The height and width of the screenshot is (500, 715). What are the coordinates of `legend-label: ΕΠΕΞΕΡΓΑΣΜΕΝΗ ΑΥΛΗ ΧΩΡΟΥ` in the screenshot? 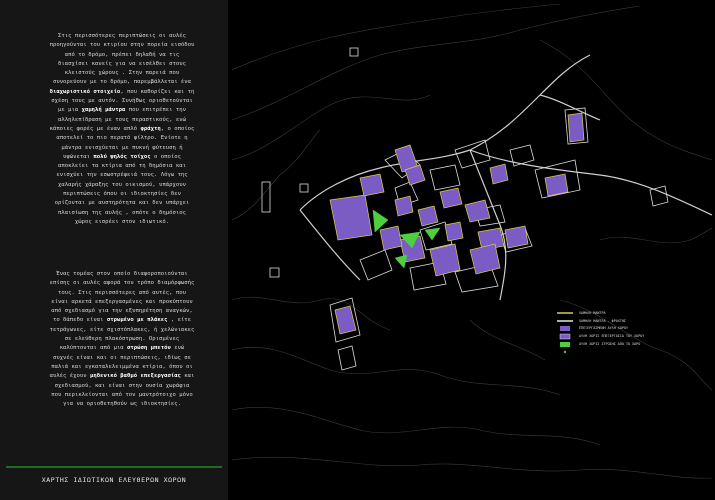 It's located at (603, 328).